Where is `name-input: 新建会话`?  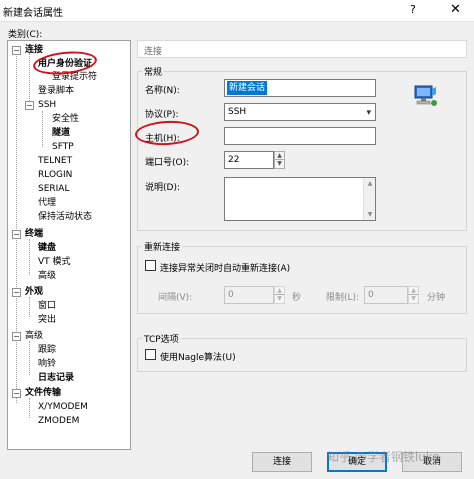 name-input: 新建会话 is located at coordinates (300, 88).